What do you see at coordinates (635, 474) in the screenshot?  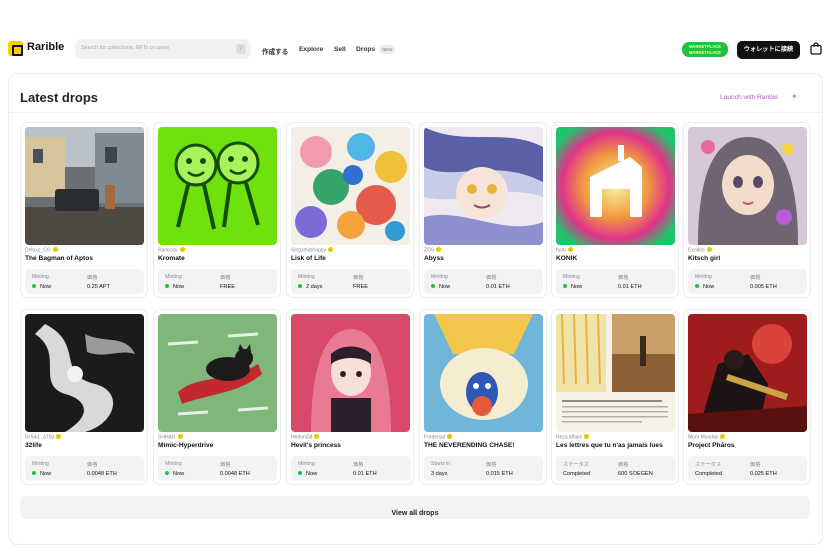 I see `price-value: 600 SOEGEN` at bounding box center [635, 474].